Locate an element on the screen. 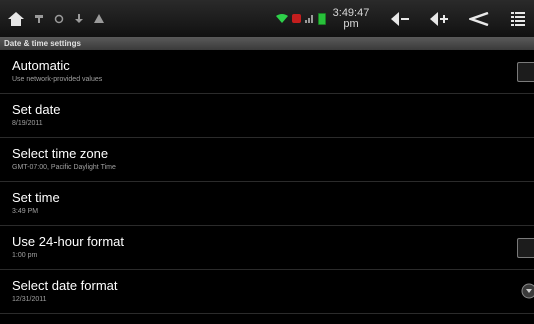 The image size is (534, 324). clock-time: 3:49:47 is located at coordinates (351, 12).